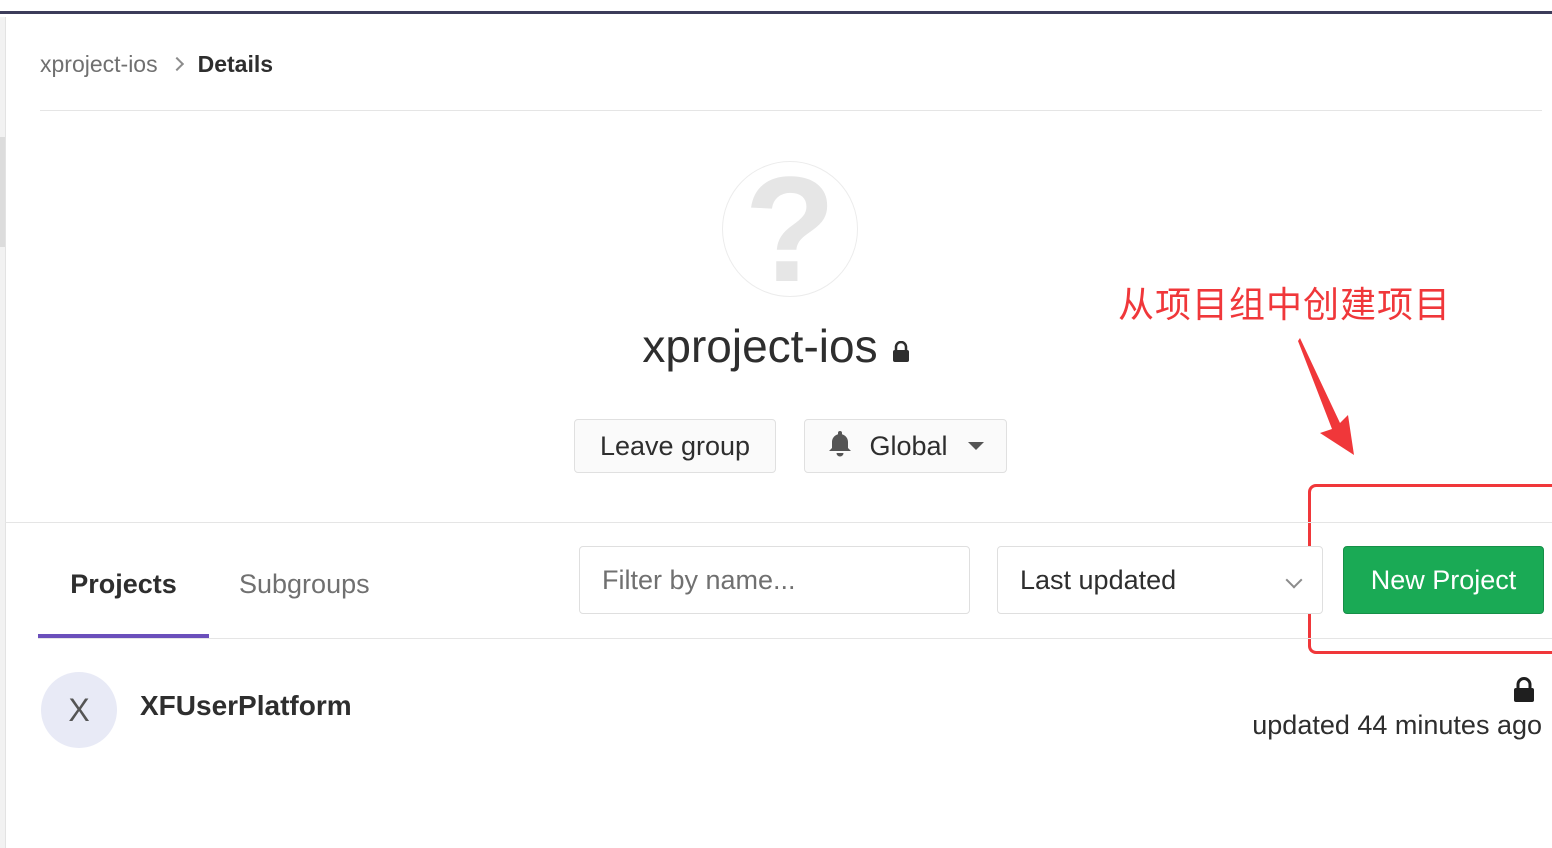 The height and width of the screenshot is (848, 1552). I want to click on filter-by-name-input, so click(774, 580).